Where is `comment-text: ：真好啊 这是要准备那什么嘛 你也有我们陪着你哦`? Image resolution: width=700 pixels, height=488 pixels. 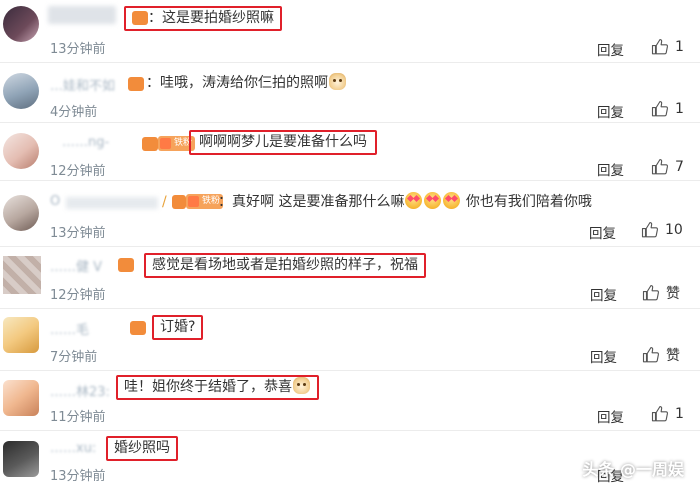 comment-text: ：真好啊 这是要准备那什么嘛 你也有我们陪着你哦 is located at coordinates (405, 201).